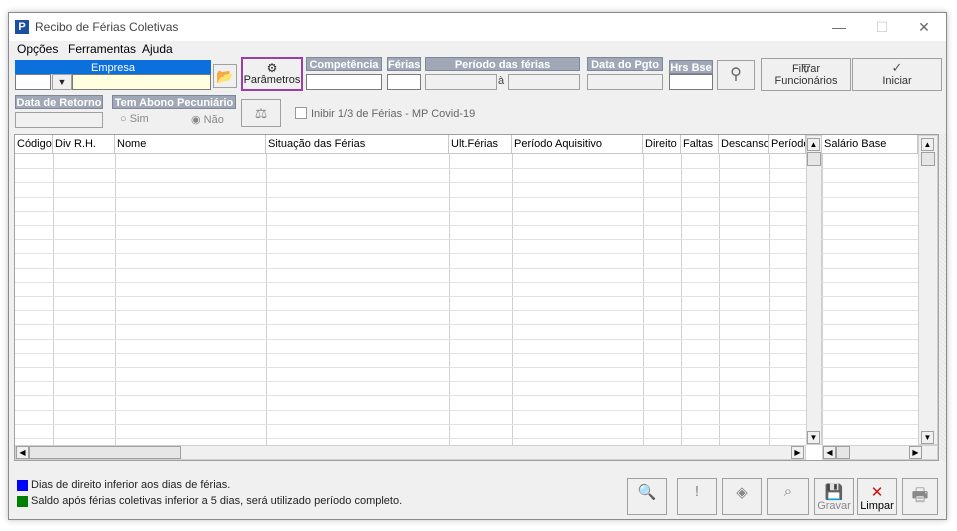 Image resolution: width=957 pixels, height=531 pixels. Describe the element at coordinates (928, 159) in the screenshot. I see `scroll-thumb-right` at that location.